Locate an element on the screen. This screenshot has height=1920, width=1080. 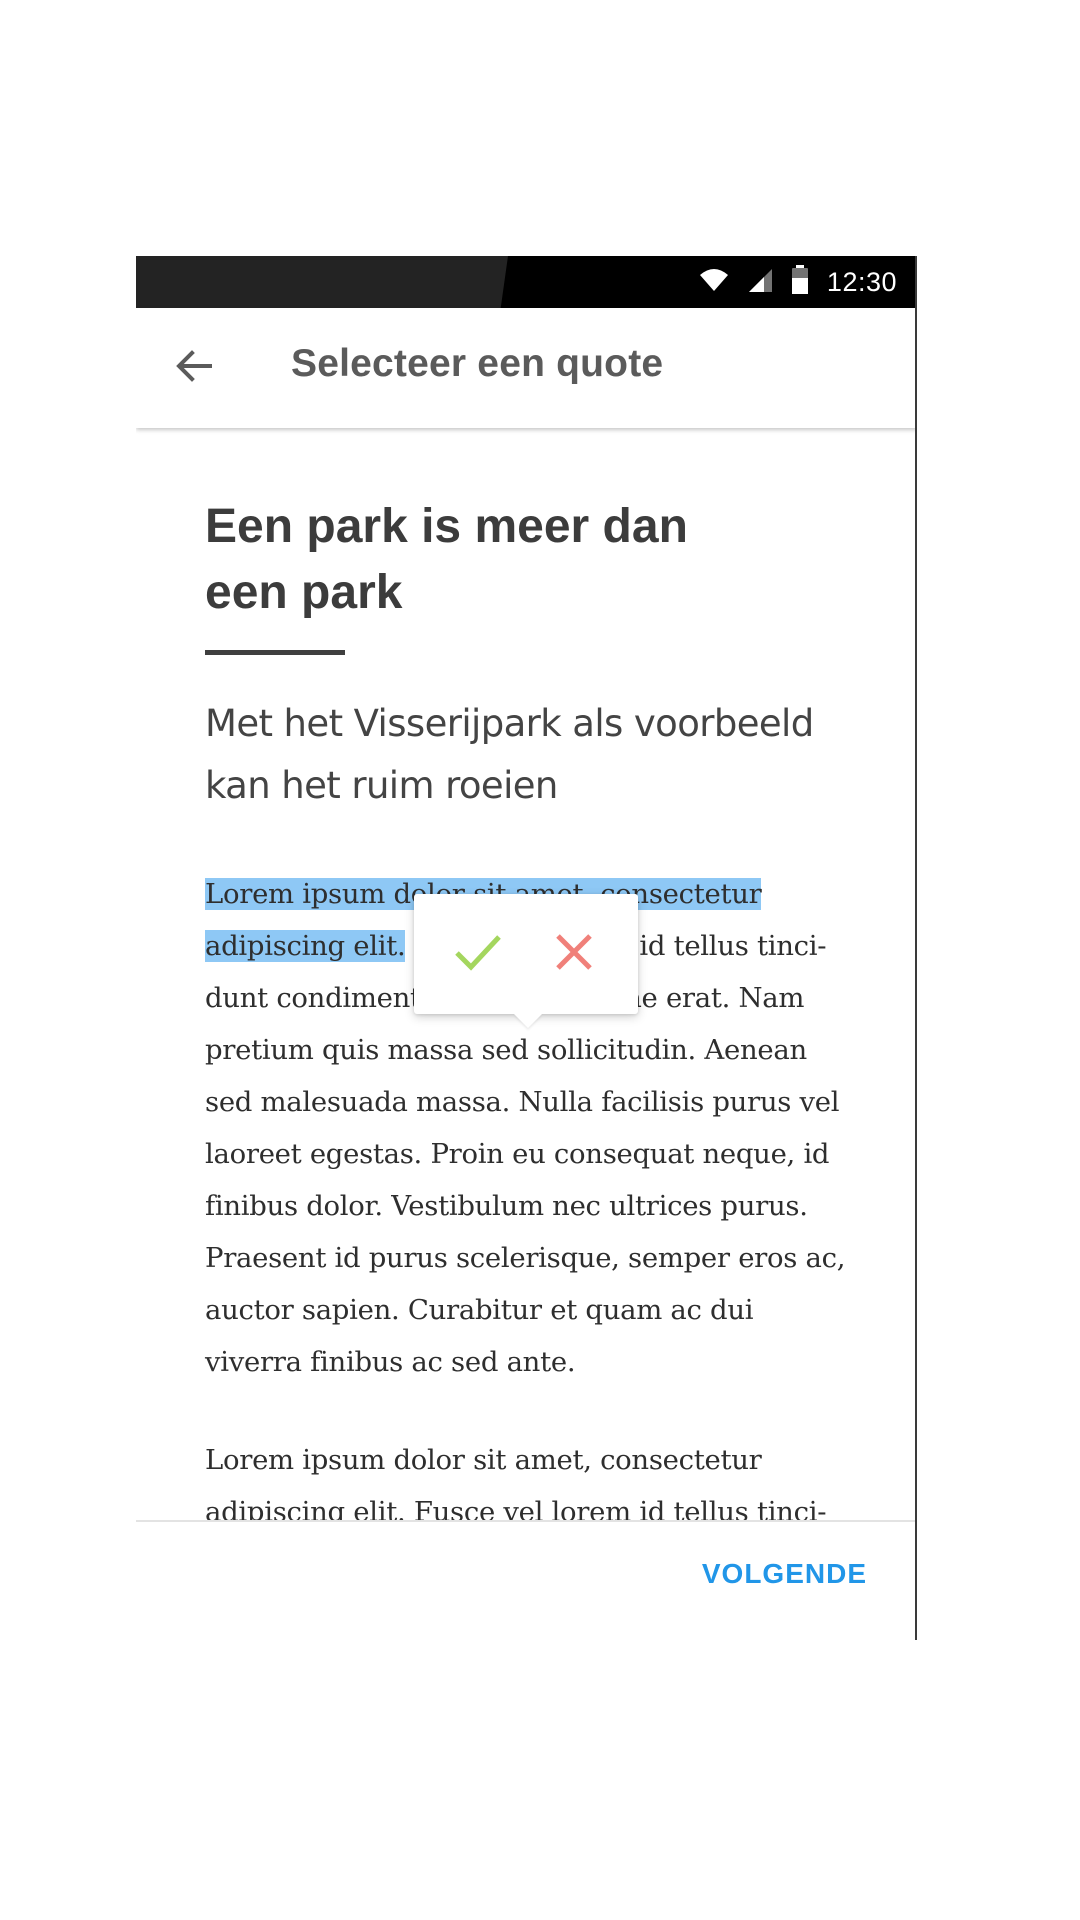
battery-icon is located at coordinates (800, 282).